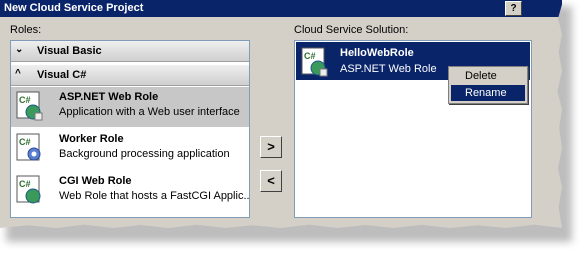 Image resolution: width=585 pixels, height=254 pixels. I want to click on title-bar: New Cloud Service Project ?, so click(281, 8).